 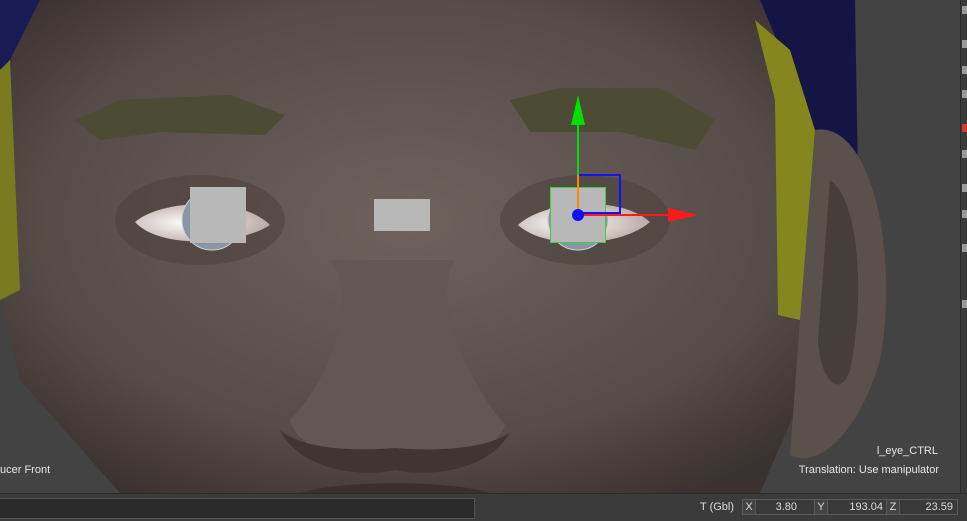 What do you see at coordinates (749, 507) in the screenshot?
I see `x-label: X` at bounding box center [749, 507].